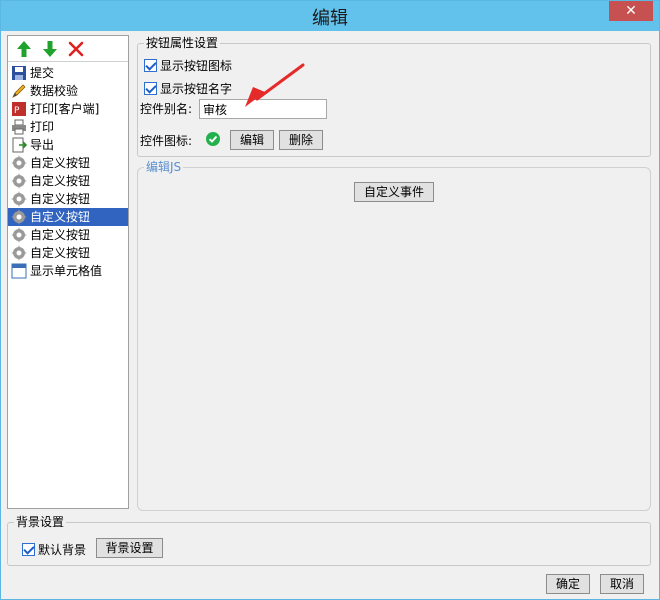  Describe the element at coordinates (568, 584) in the screenshot. I see `ok-button: 确定` at that location.